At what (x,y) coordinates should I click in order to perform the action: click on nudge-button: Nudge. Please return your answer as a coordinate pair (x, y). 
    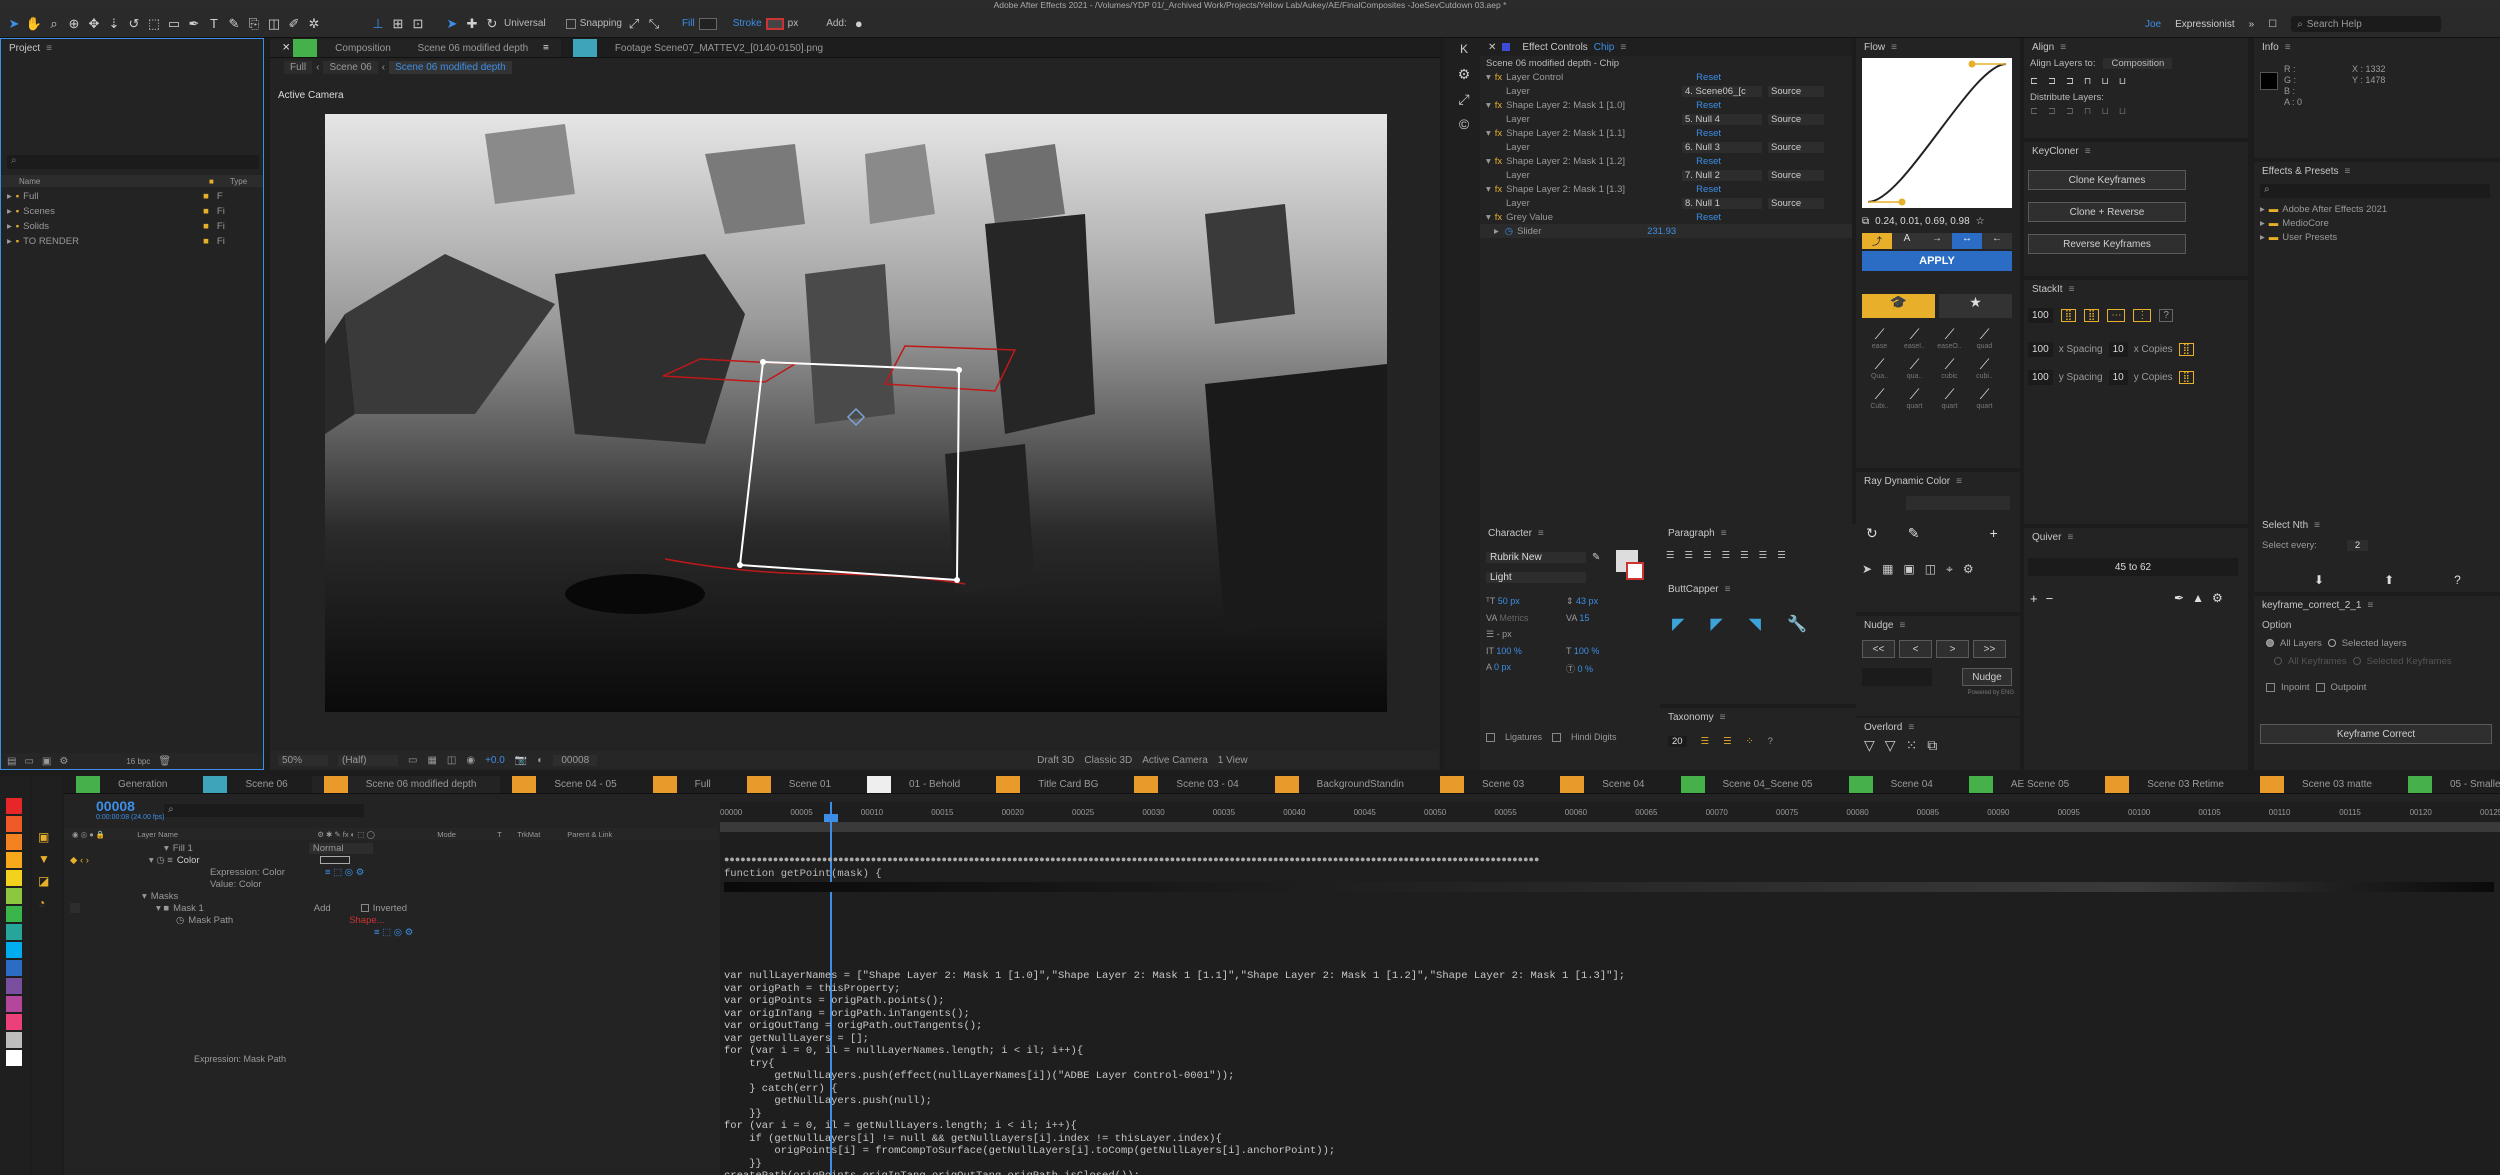
    Looking at the image, I should click on (1987, 677).